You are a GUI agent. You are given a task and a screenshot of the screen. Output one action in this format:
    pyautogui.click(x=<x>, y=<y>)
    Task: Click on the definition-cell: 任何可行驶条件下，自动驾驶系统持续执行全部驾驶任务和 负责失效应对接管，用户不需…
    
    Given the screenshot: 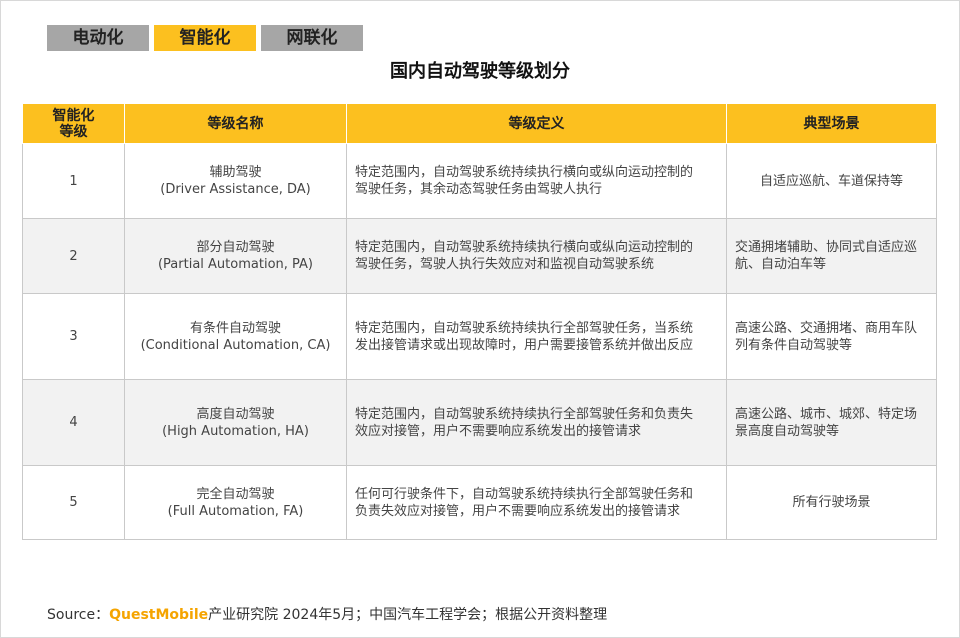 What is the action you would take?
    pyautogui.click(x=536, y=502)
    